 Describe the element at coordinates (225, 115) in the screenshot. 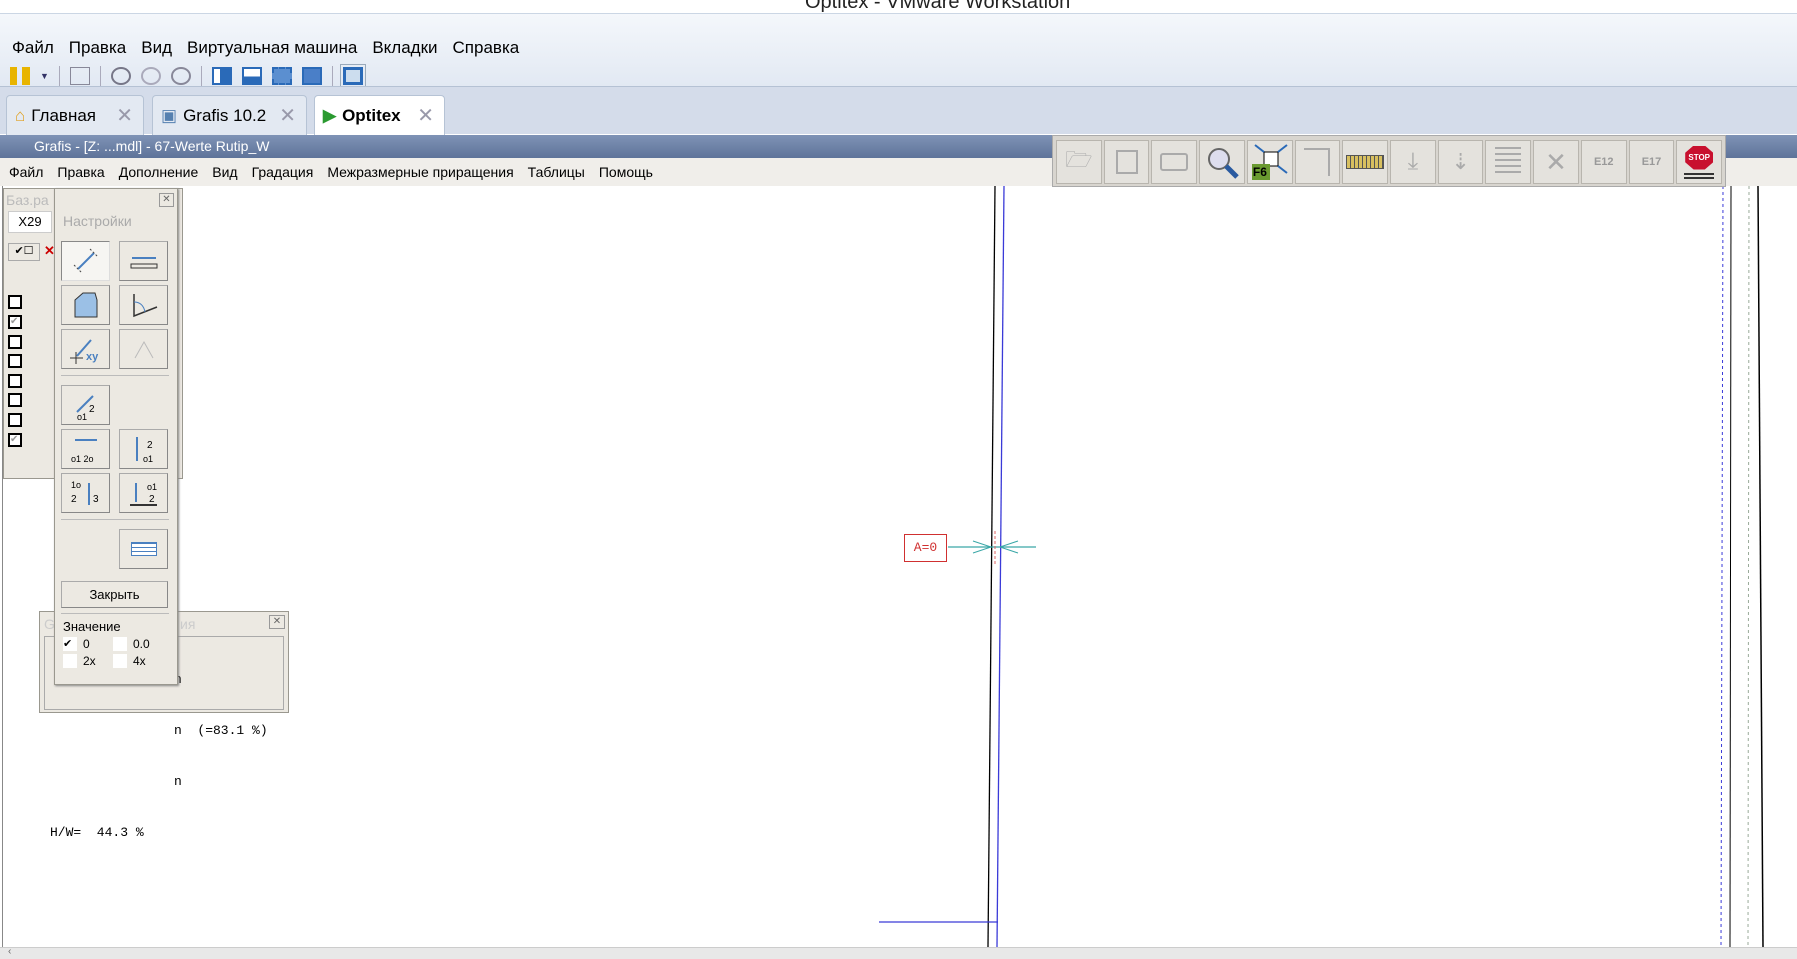

I see `tab-label: Grafis 10.2` at that location.